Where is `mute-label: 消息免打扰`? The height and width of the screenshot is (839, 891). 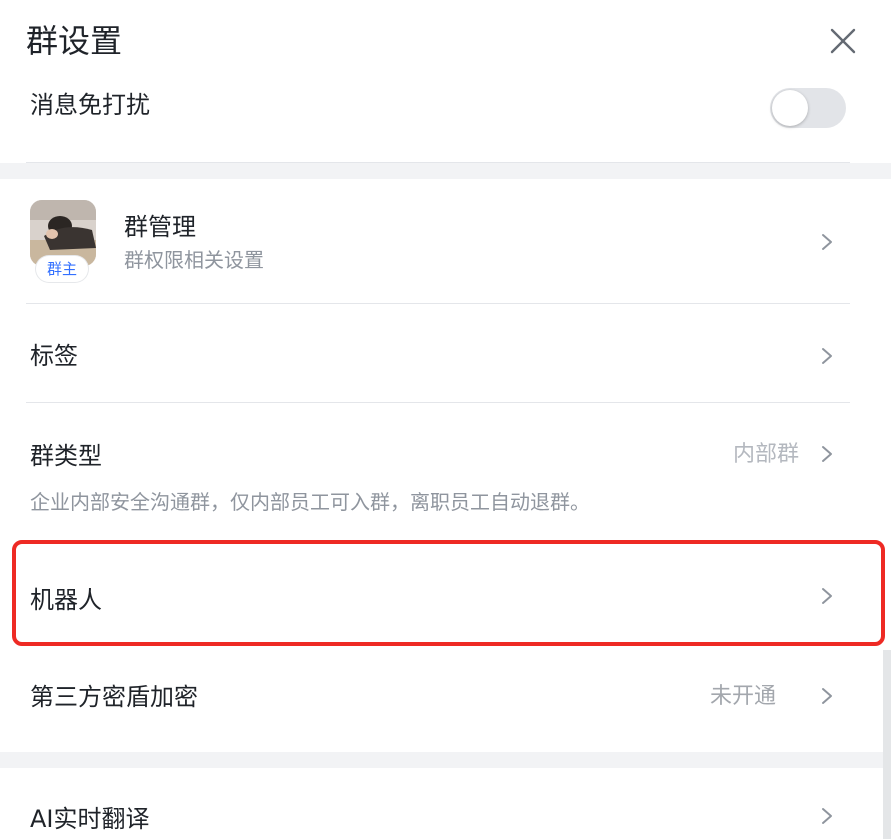 mute-label: 消息免打扰 is located at coordinates (90, 105).